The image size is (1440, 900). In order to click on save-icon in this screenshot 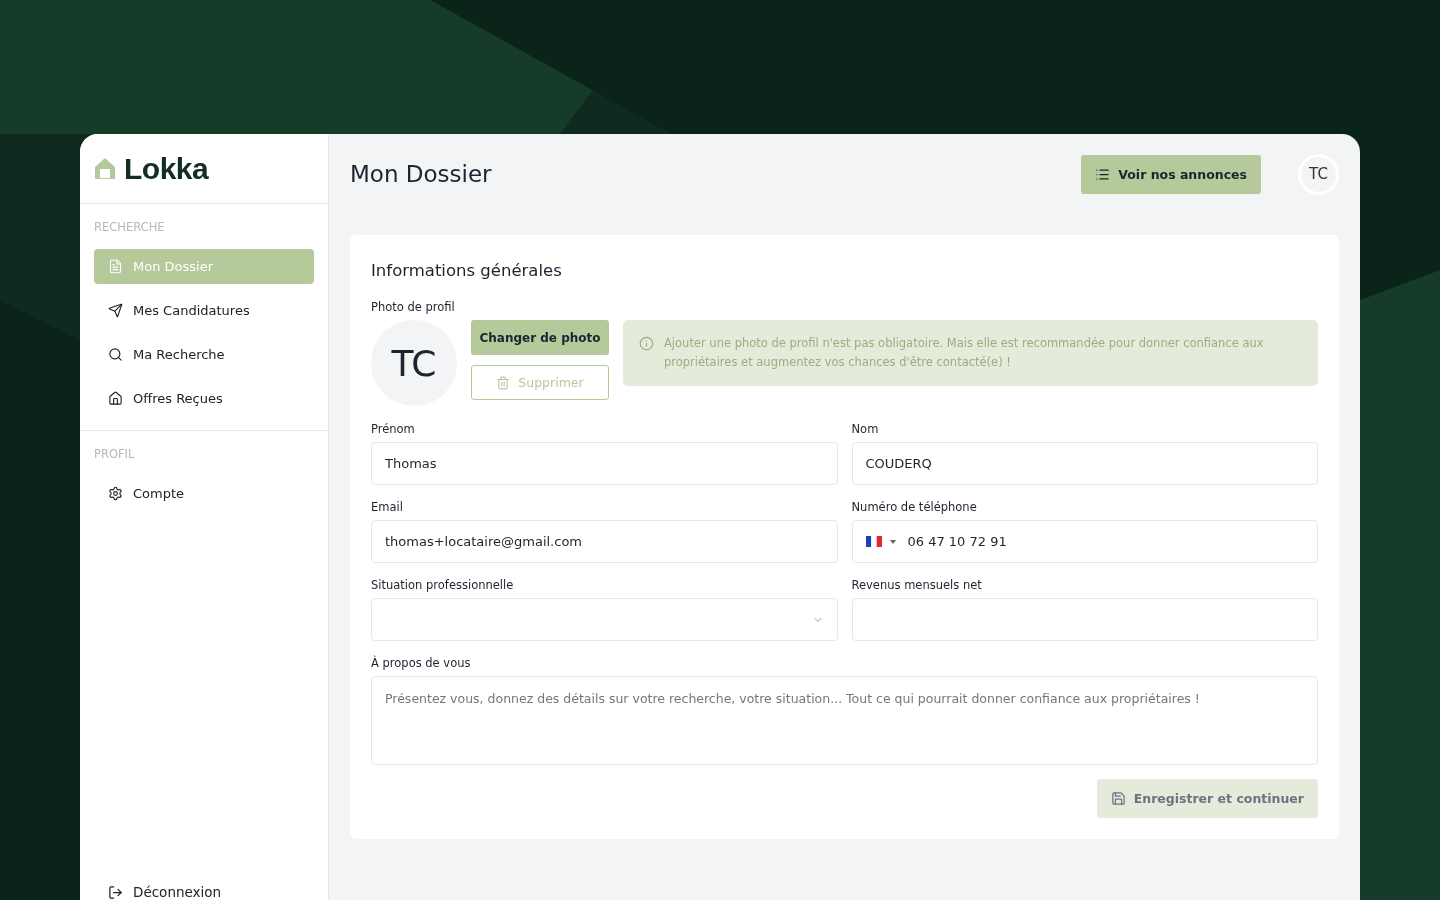, I will do `click(1118, 798)`.